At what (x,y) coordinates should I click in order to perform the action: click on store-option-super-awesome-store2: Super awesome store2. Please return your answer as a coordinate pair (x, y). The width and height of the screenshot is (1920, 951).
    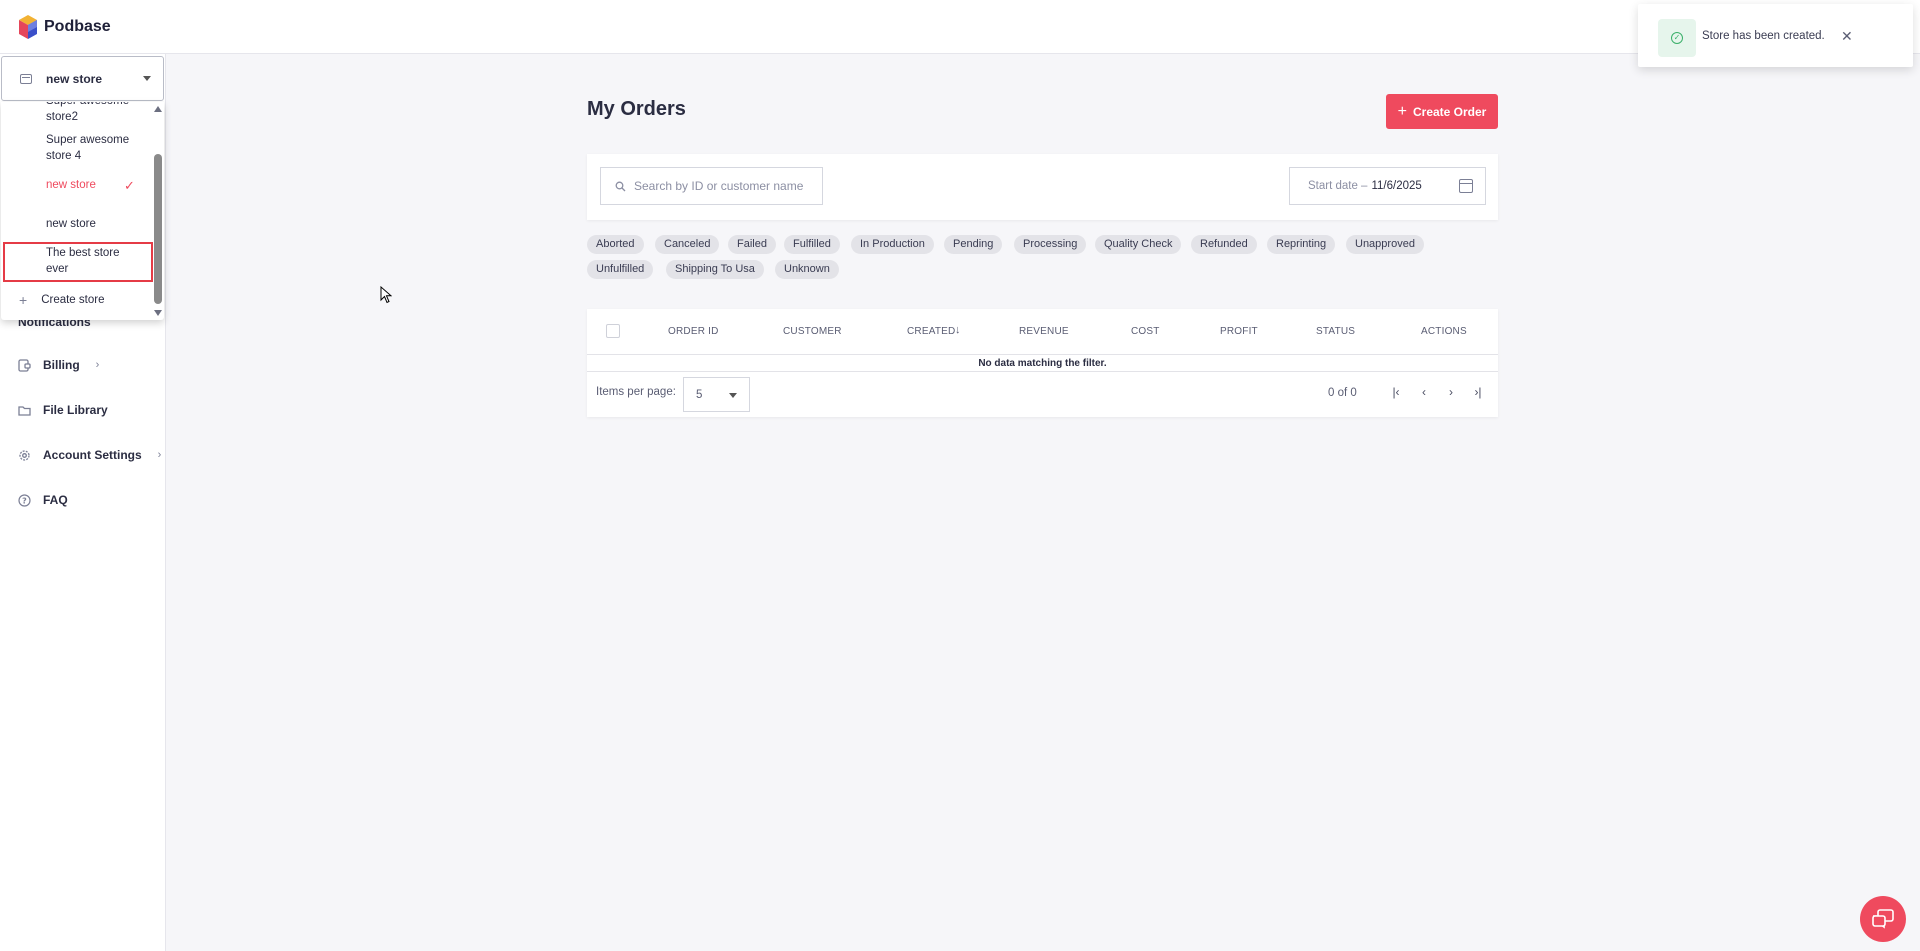
    Looking at the image, I should click on (96, 113).